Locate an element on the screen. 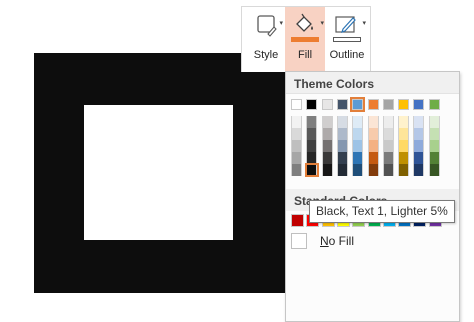 The width and height of the screenshot is (474, 322). shape-fill-button: ▾ Fill is located at coordinates (305, 40).